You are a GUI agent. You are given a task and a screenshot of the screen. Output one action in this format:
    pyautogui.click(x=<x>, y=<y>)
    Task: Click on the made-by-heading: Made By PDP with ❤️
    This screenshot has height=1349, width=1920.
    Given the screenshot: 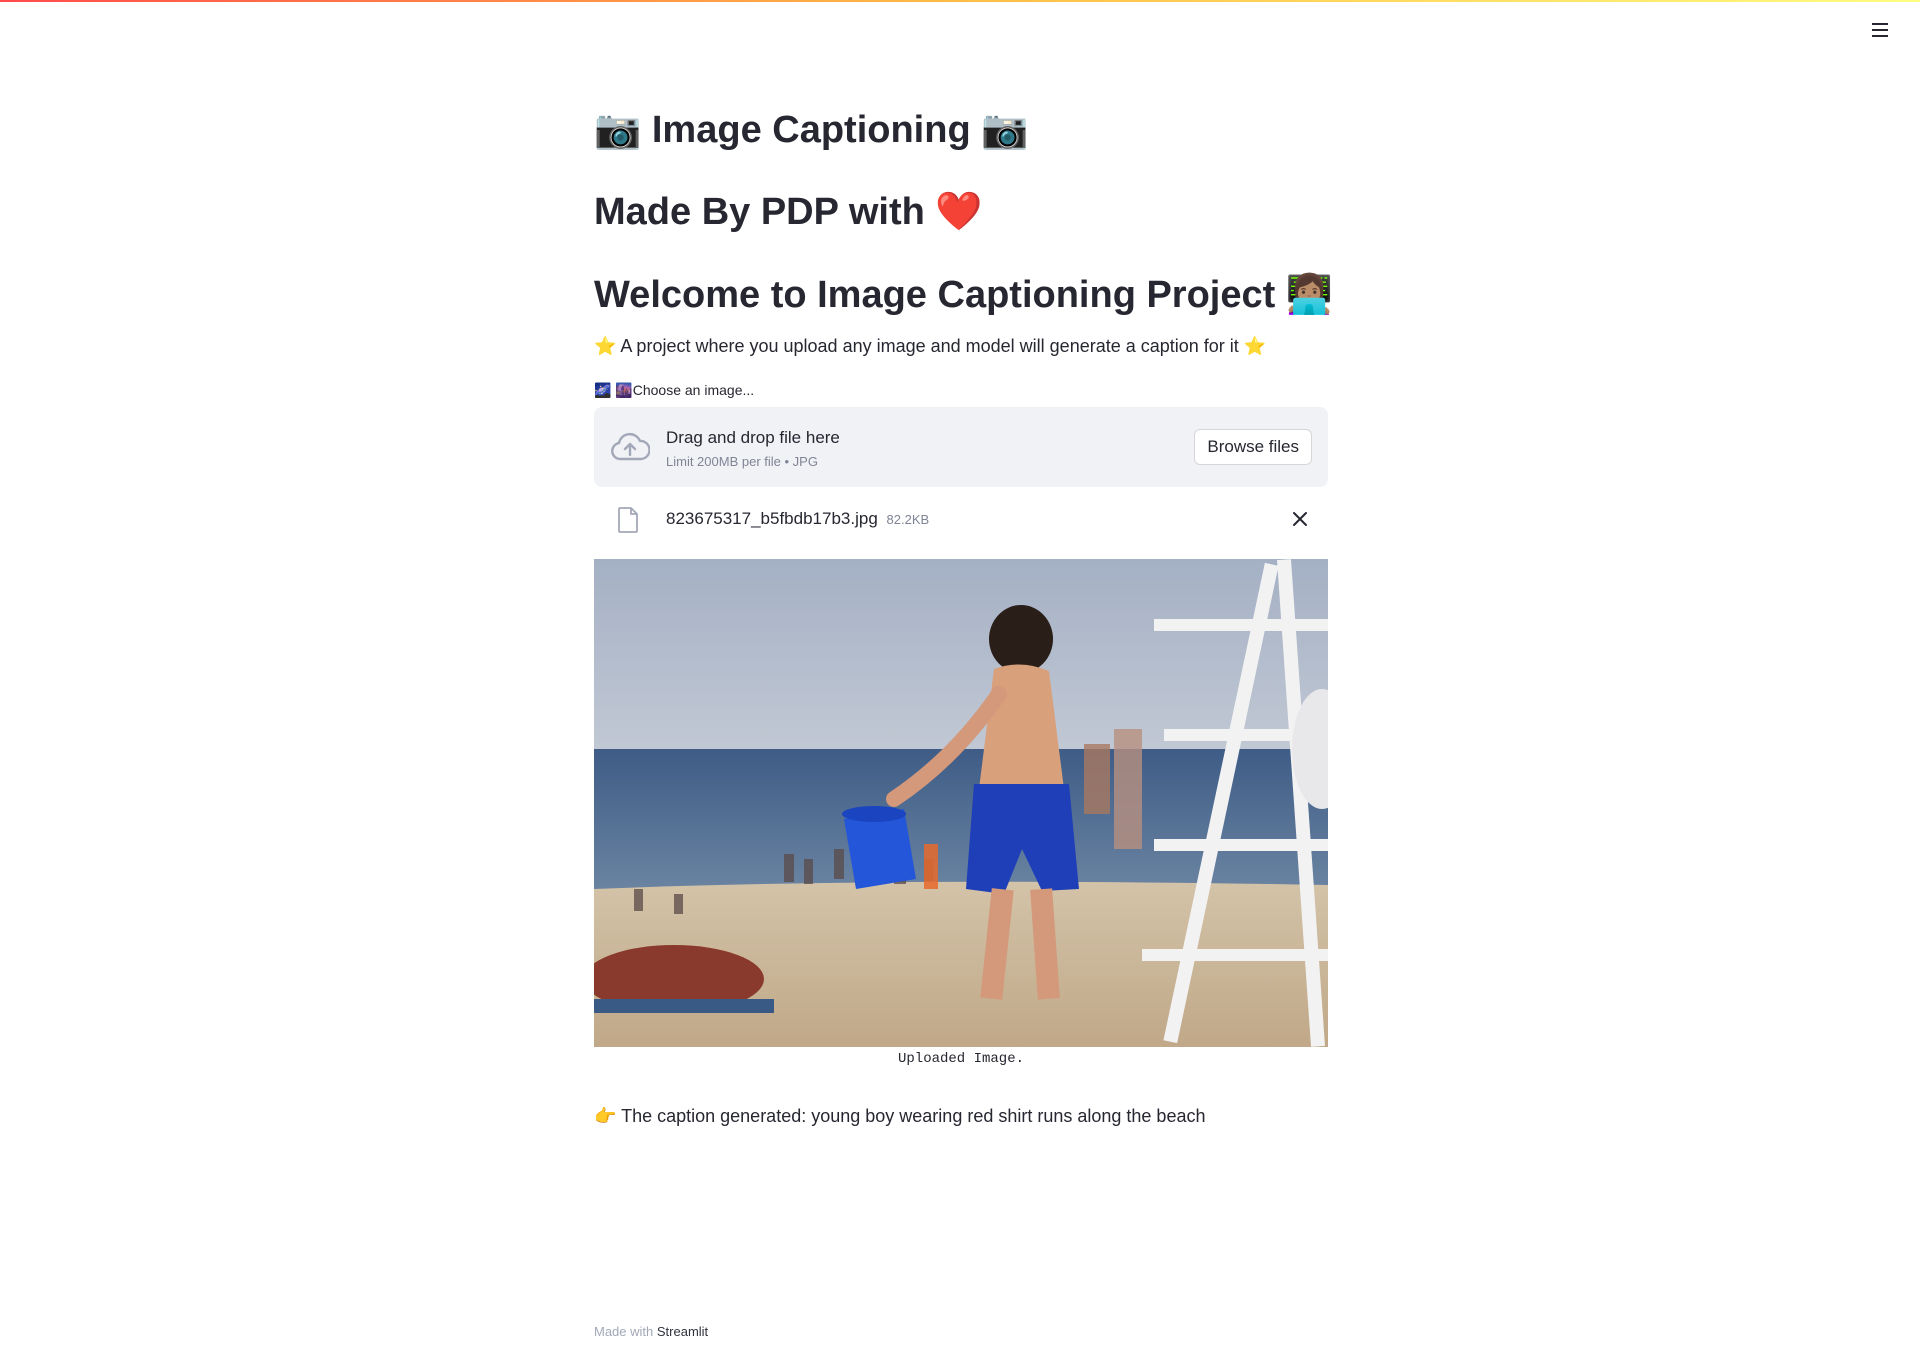 What is the action you would take?
    pyautogui.click(x=788, y=212)
    